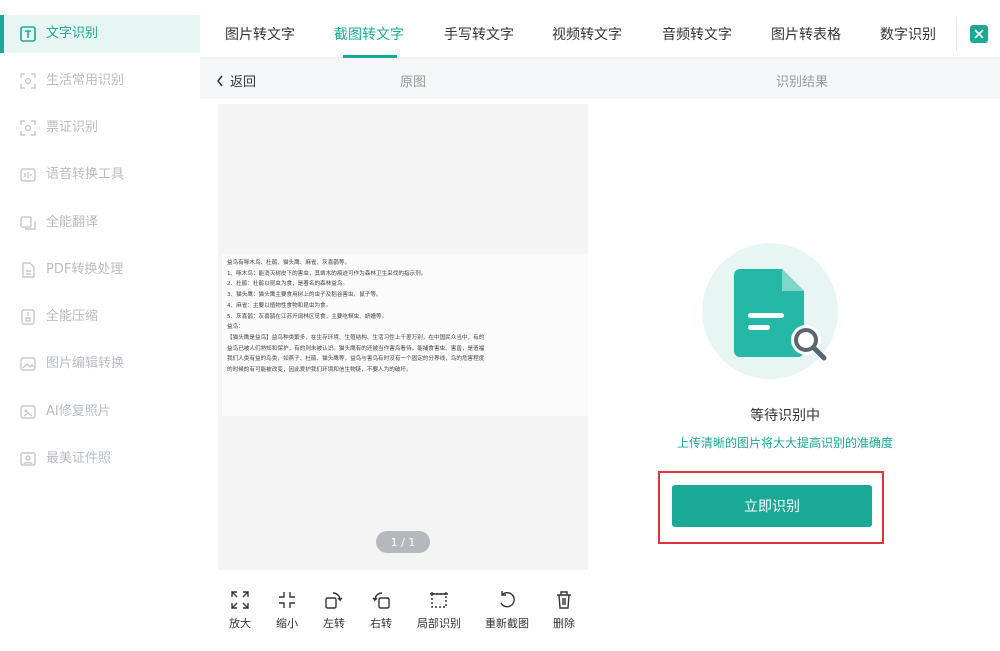 This screenshot has width=1000, height=651. What do you see at coordinates (28, 223) in the screenshot?
I see `translate-icon` at bounding box center [28, 223].